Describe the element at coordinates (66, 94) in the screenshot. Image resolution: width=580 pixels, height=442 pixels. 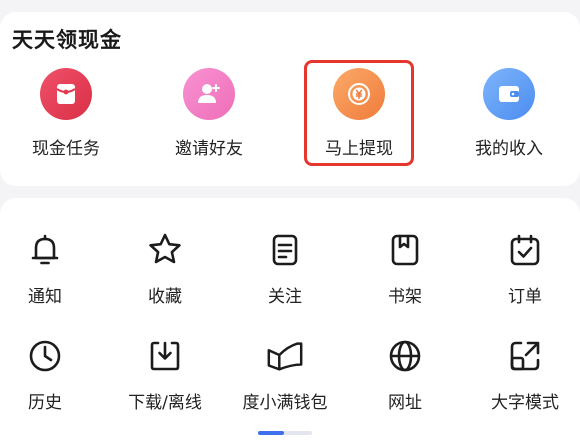
I see `red-envelope-icon` at that location.